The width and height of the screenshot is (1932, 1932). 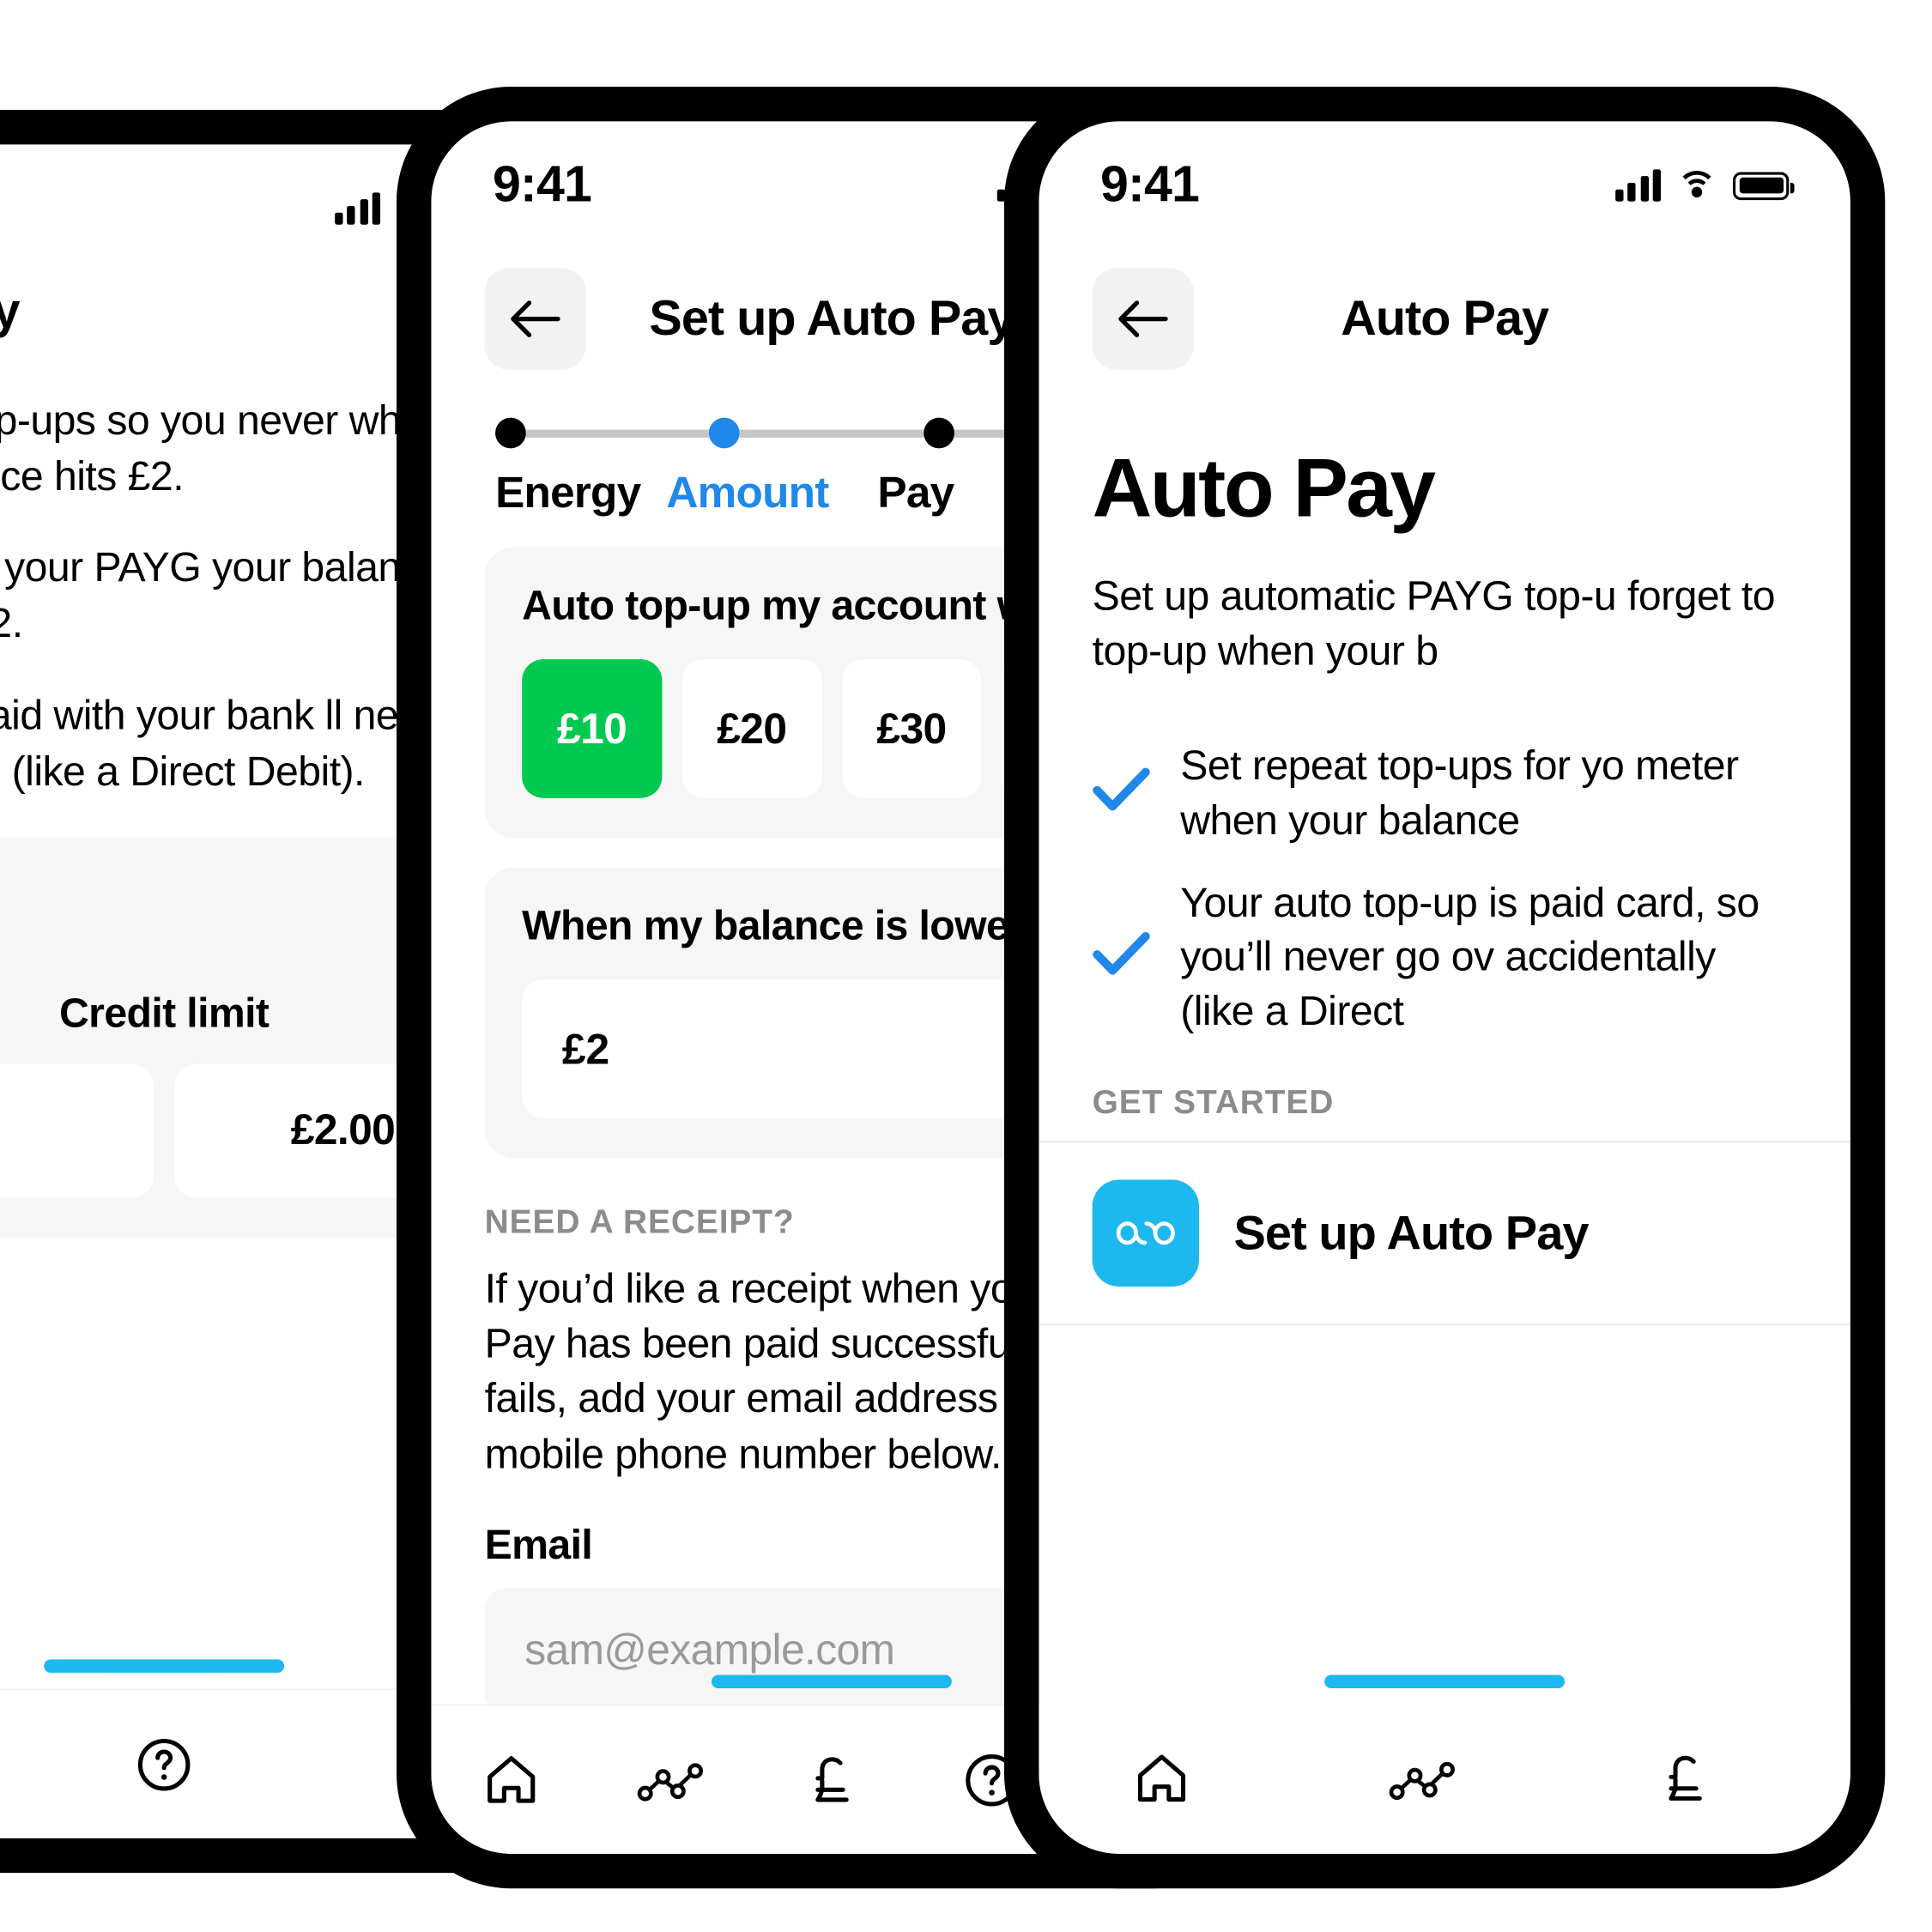 I want to click on stepper-dot-energy, so click(x=510, y=433).